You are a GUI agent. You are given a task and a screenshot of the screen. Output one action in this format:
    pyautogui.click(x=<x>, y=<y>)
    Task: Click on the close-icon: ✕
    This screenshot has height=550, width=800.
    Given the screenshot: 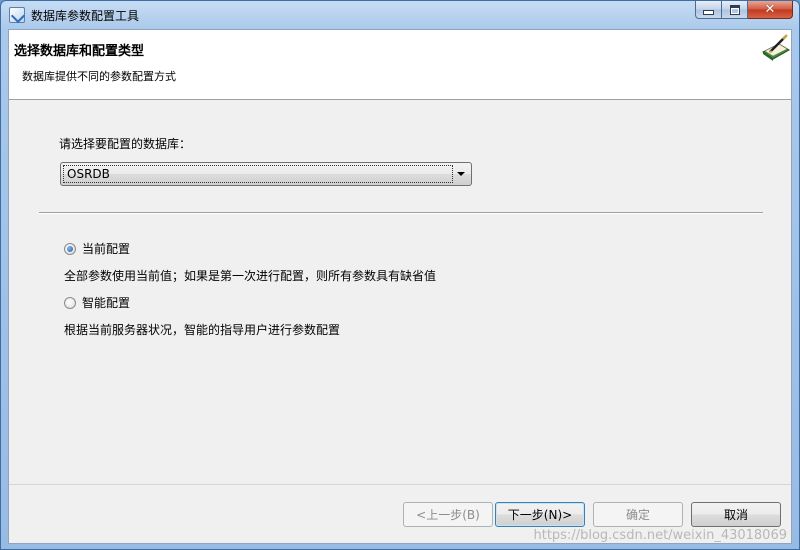 What is the action you would take?
    pyautogui.click(x=770, y=9)
    